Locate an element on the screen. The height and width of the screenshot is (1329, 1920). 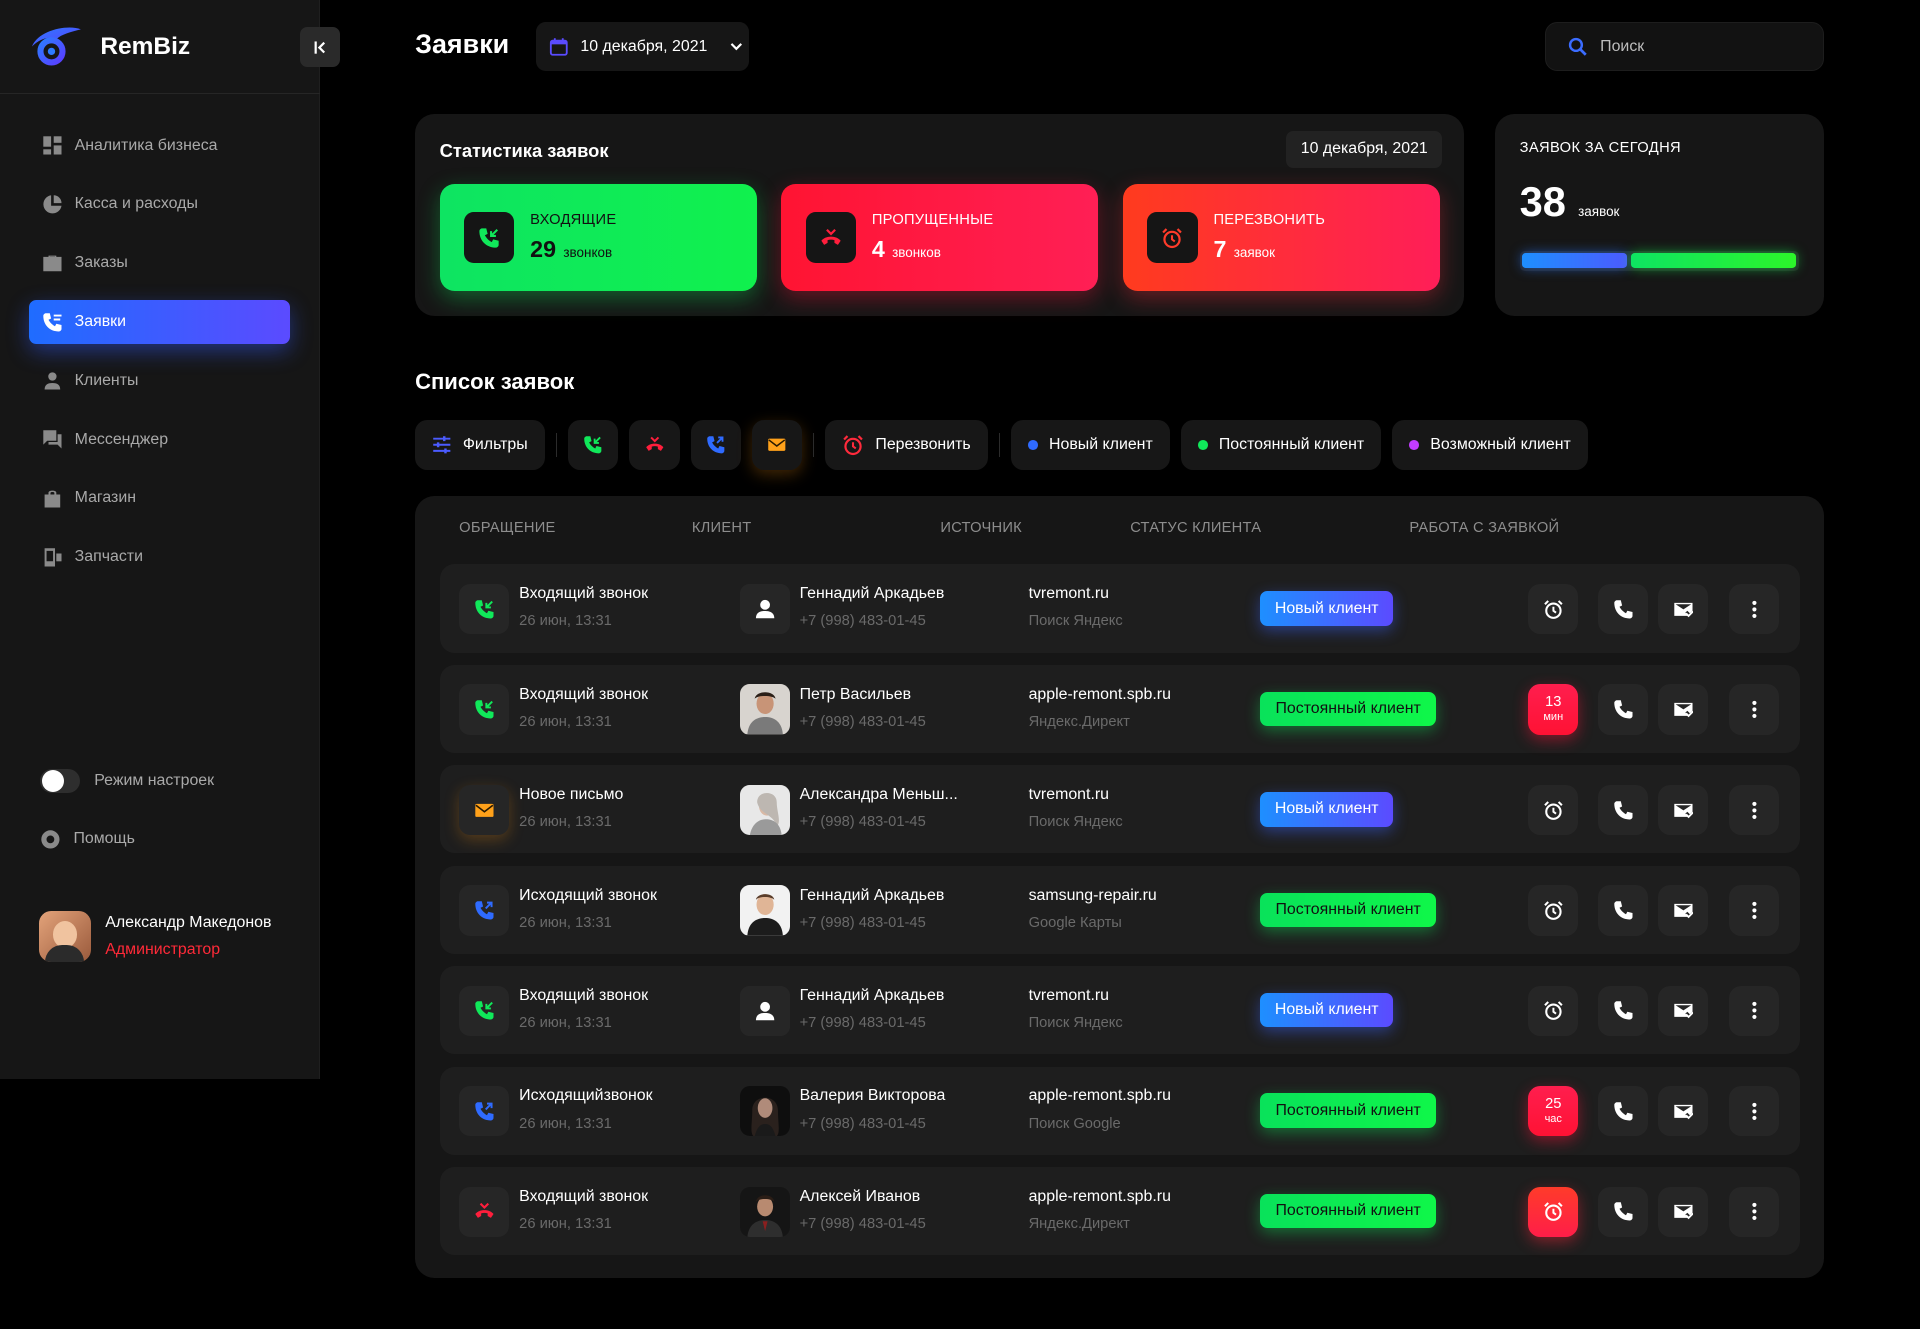
user-name: Александр Македонов is located at coordinates (188, 923).